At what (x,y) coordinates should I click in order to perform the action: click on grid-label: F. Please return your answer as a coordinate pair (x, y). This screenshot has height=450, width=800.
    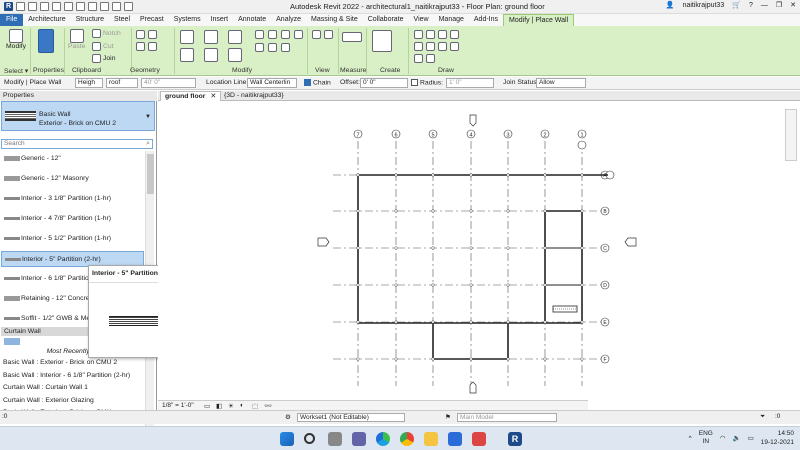
    Looking at the image, I should click on (604, 360).